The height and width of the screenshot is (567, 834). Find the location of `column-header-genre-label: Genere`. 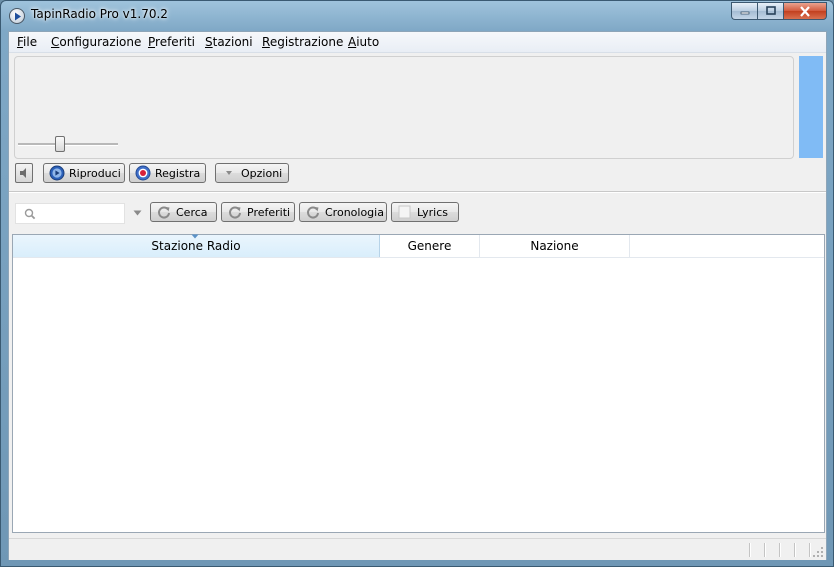

column-header-genre-label: Genere is located at coordinates (429, 246).